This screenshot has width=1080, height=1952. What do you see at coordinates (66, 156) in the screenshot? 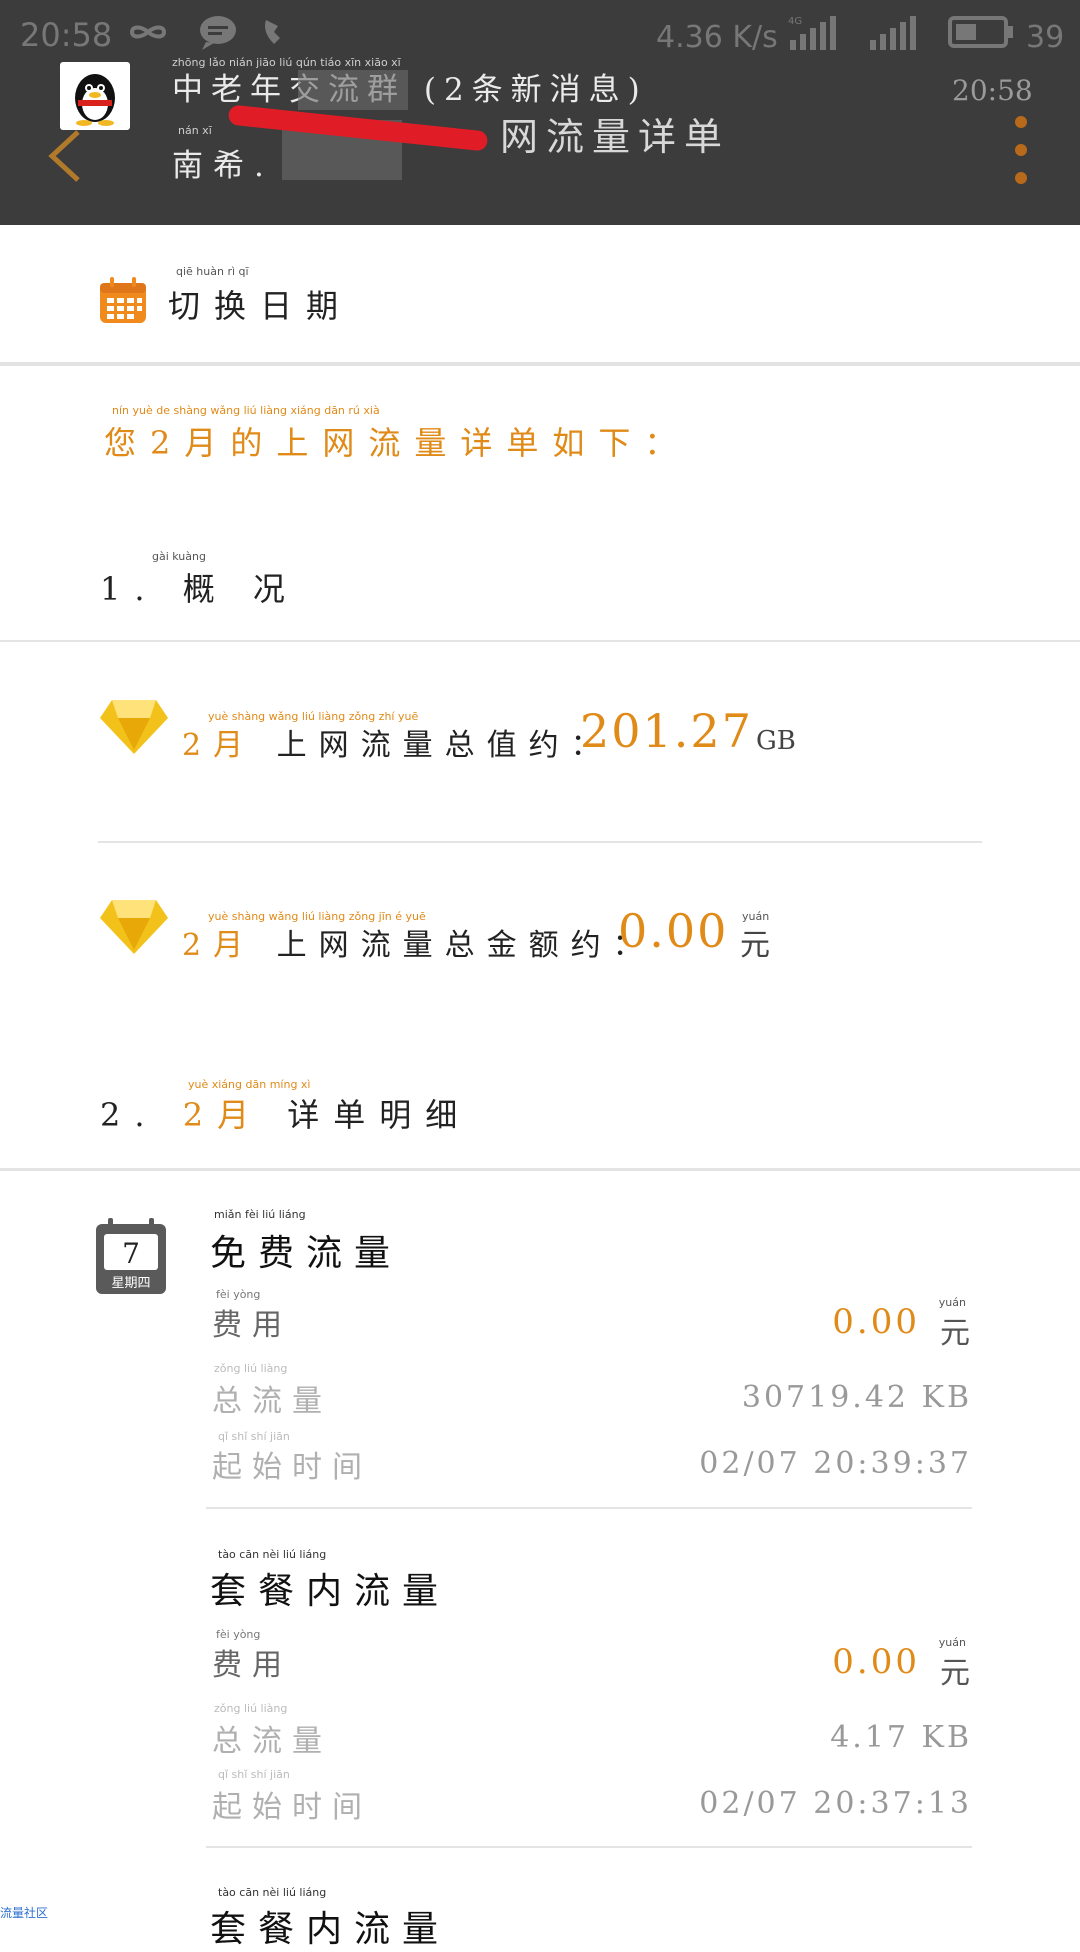
I see `back-arrow-icon` at bounding box center [66, 156].